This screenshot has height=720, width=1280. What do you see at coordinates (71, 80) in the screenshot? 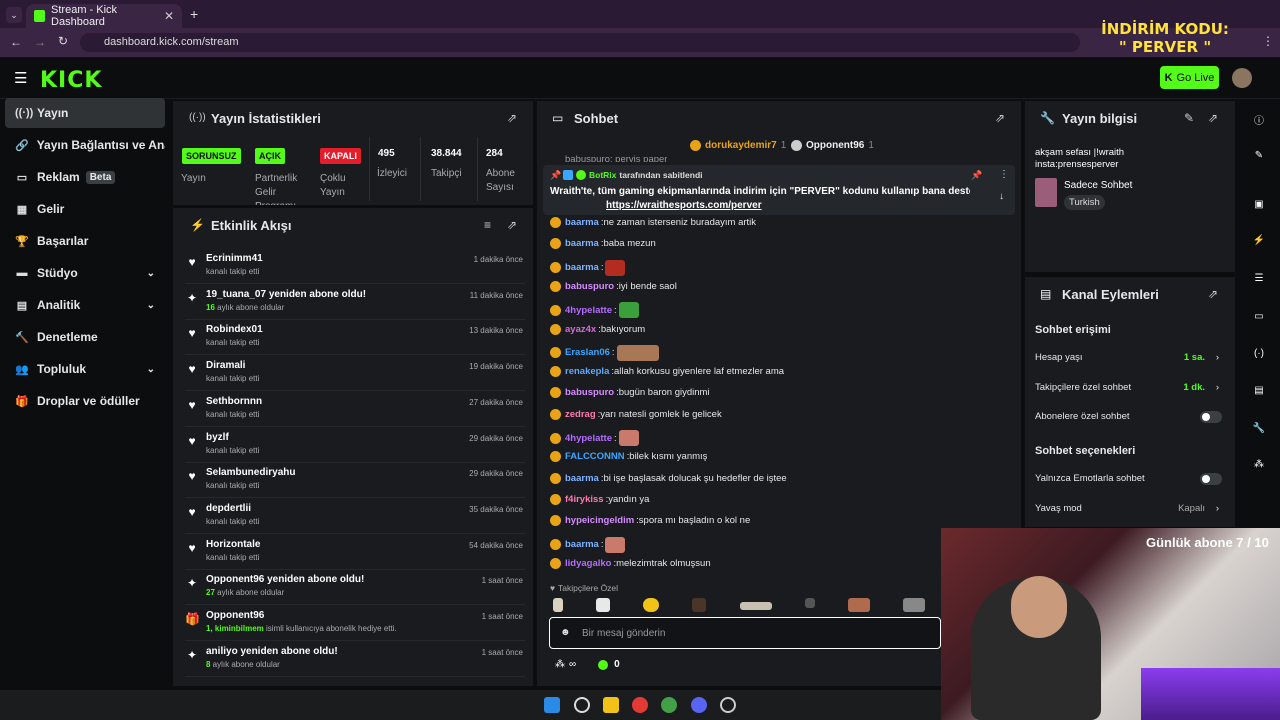
I see `kick-logo: KICK` at bounding box center [71, 80].